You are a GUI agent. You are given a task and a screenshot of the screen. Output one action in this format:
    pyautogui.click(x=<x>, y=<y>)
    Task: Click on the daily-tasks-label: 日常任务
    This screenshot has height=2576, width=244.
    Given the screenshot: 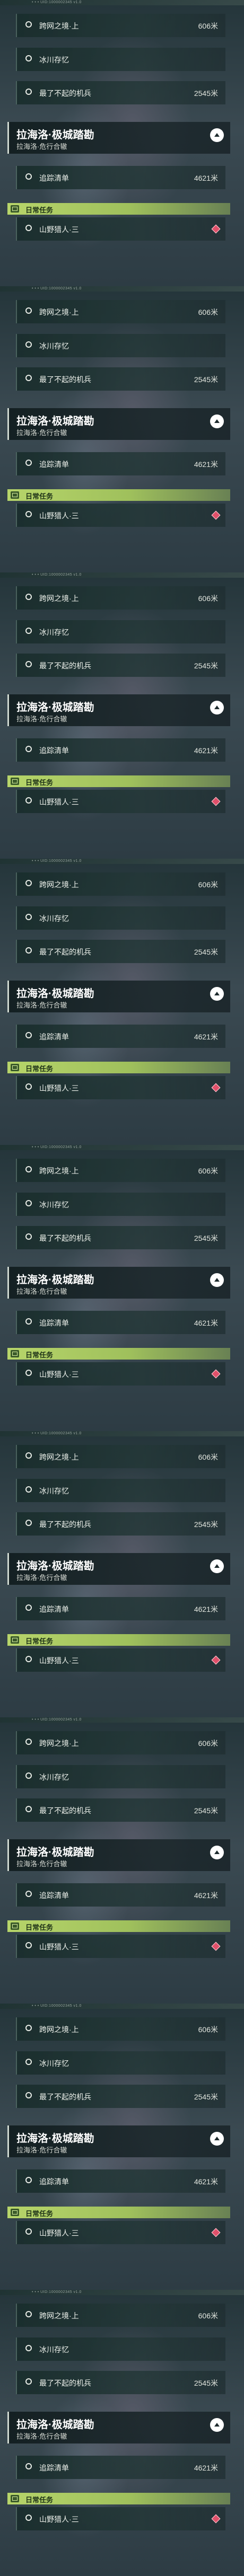 What is the action you would take?
    pyautogui.click(x=40, y=210)
    